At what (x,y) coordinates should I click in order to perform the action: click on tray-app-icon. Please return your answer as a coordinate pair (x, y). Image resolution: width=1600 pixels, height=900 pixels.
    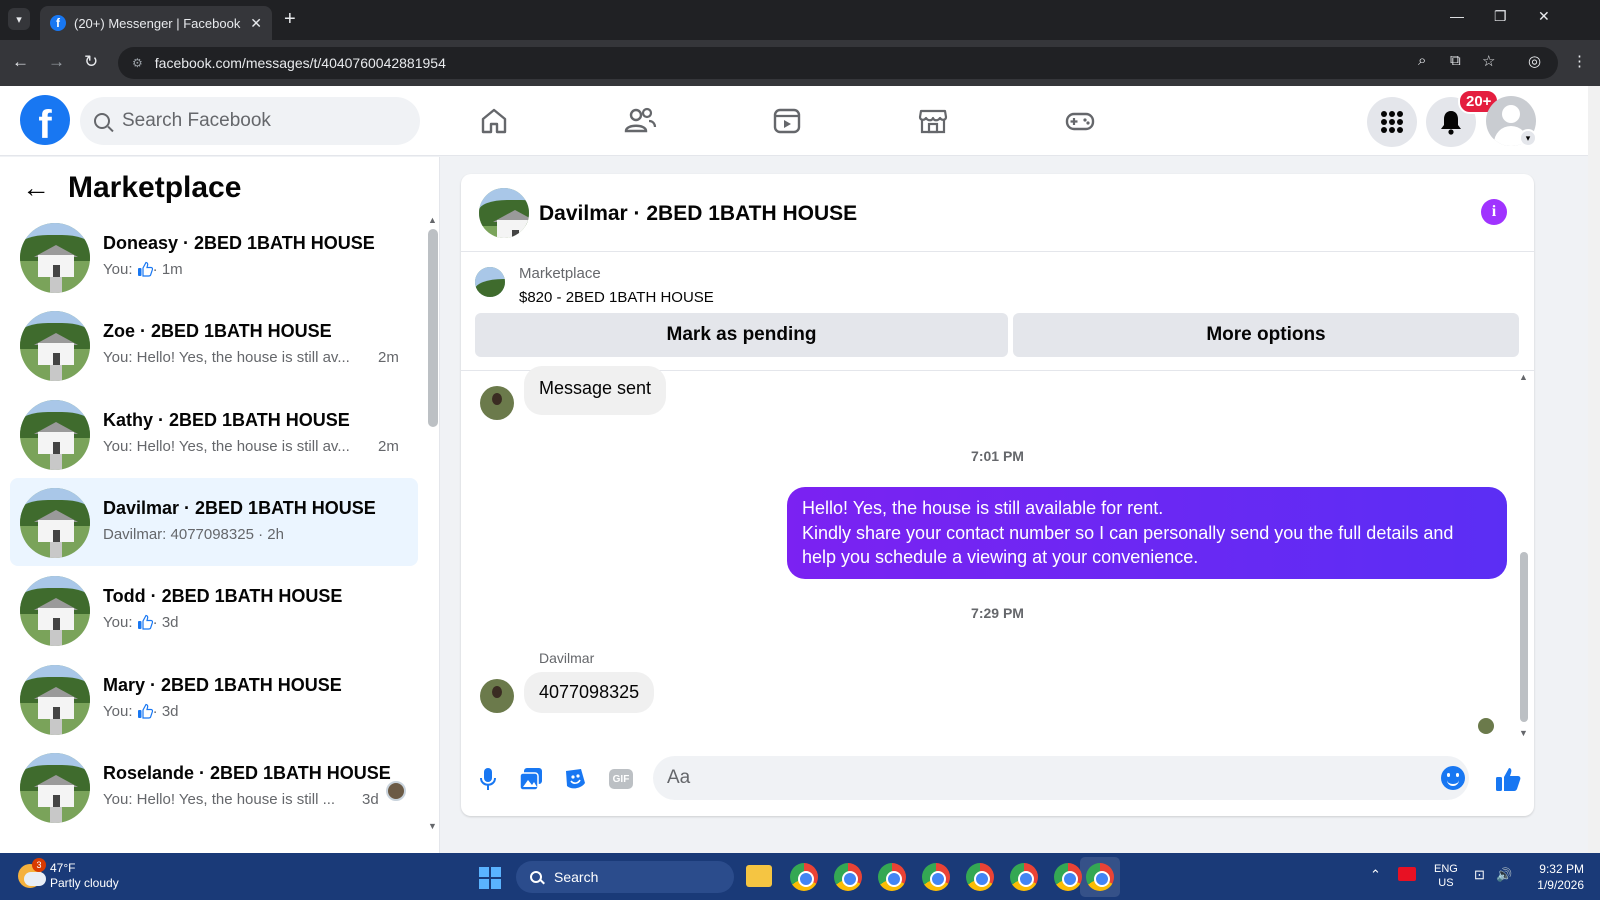
    Looking at the image, I should click on (1407, 874).